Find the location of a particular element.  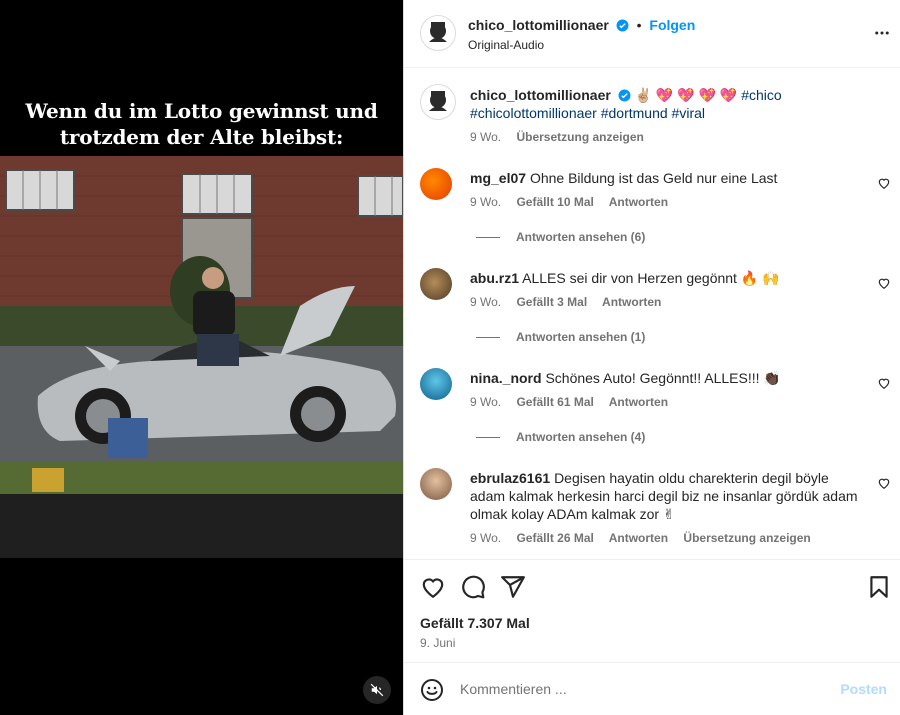

comment-likes: Gefällt 3 Mal is located at coordinates (551, 302).